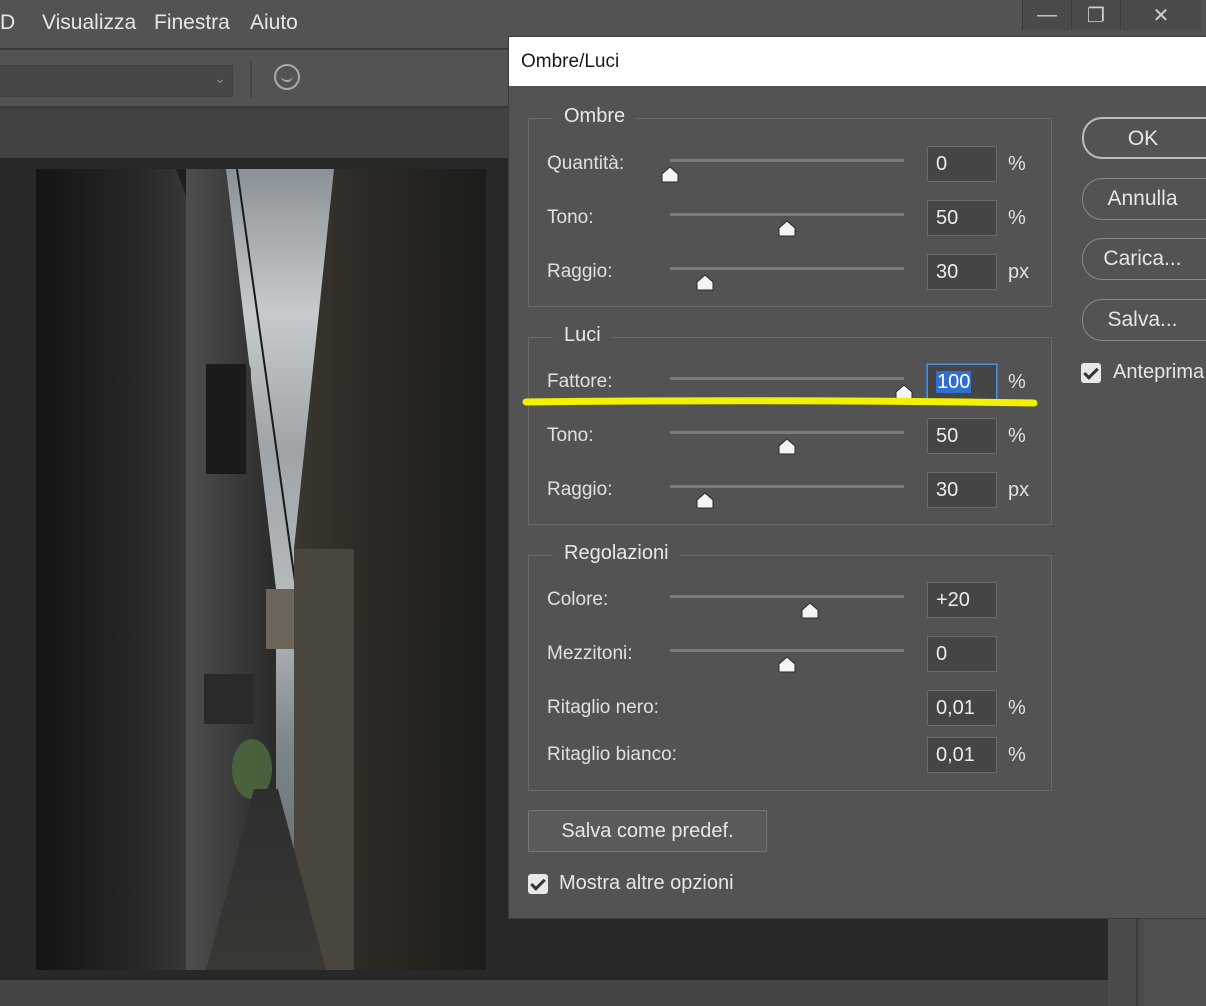 Image resolution: width=1206 pixels, height=1006 pixels. I want to click on ritaglio-bianco-label: Ritaglio bianco:, so click(612, 754).